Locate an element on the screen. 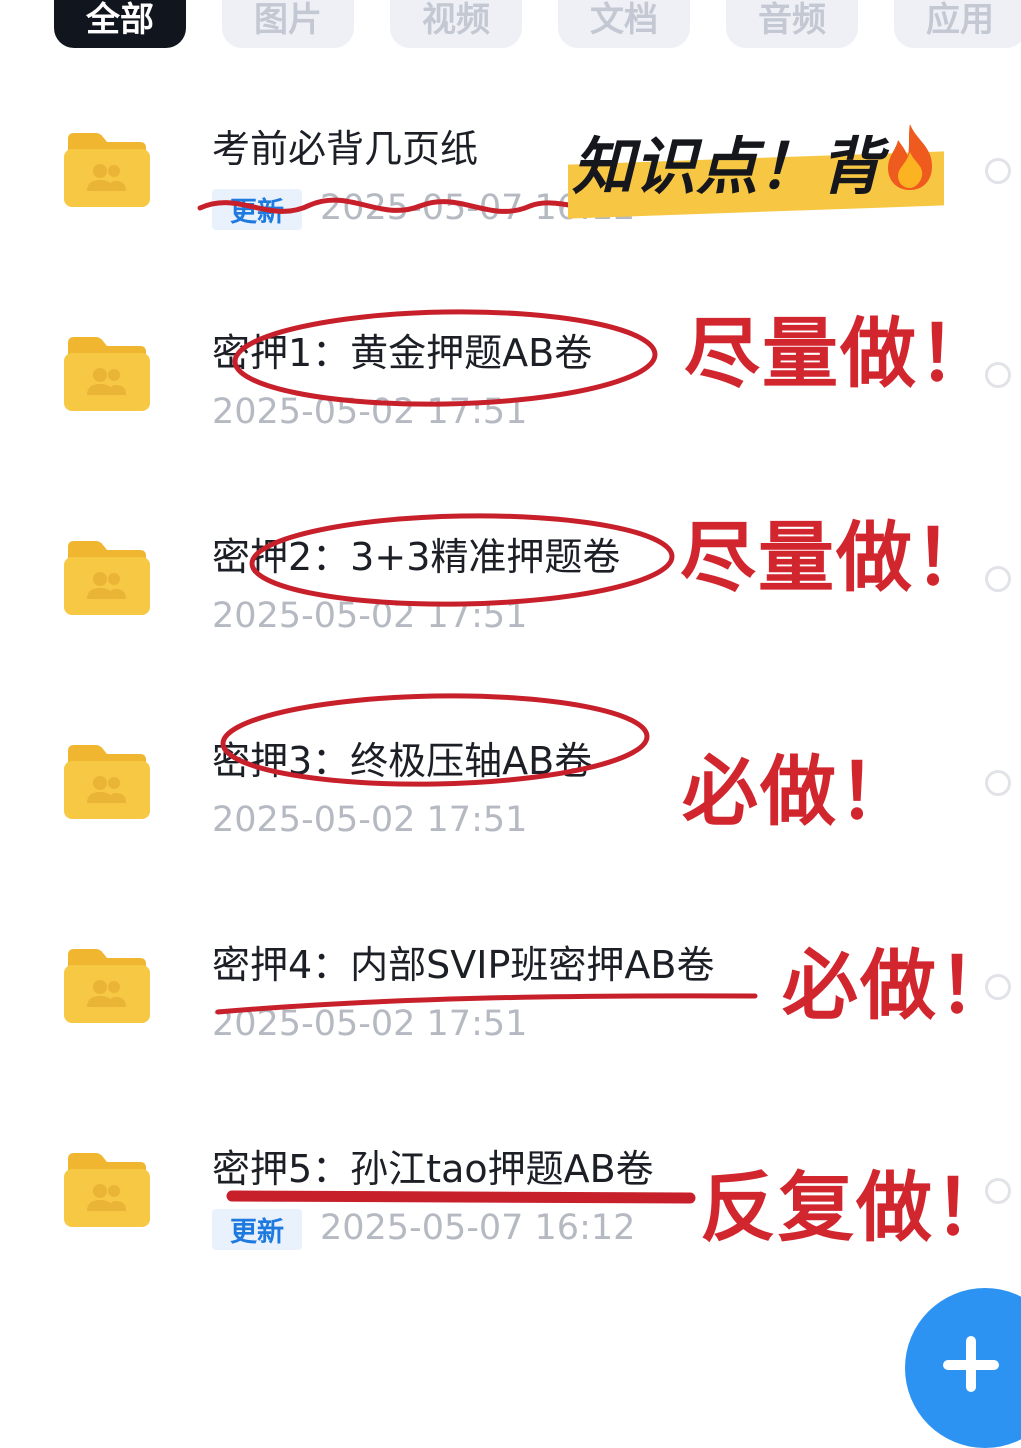 This screenshot has width=1021, height=1448. annotation-note: 反复做！ is located at coordinates (856, 1207).